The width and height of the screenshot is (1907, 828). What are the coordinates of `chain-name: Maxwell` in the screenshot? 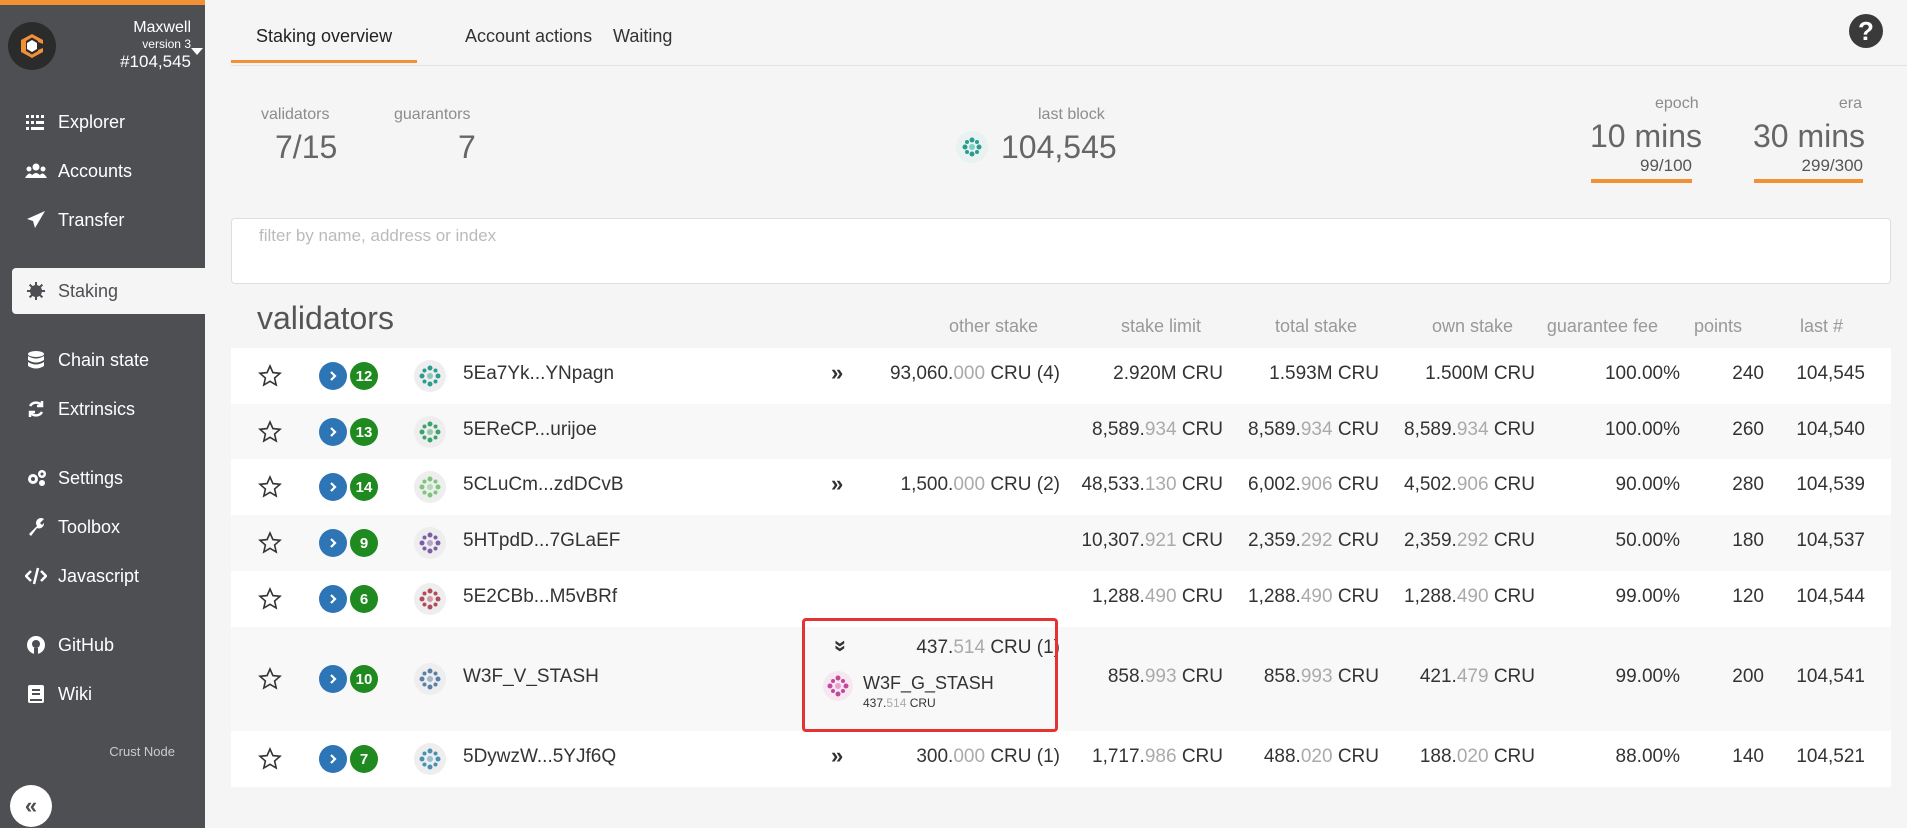 It's located at (162, 27).